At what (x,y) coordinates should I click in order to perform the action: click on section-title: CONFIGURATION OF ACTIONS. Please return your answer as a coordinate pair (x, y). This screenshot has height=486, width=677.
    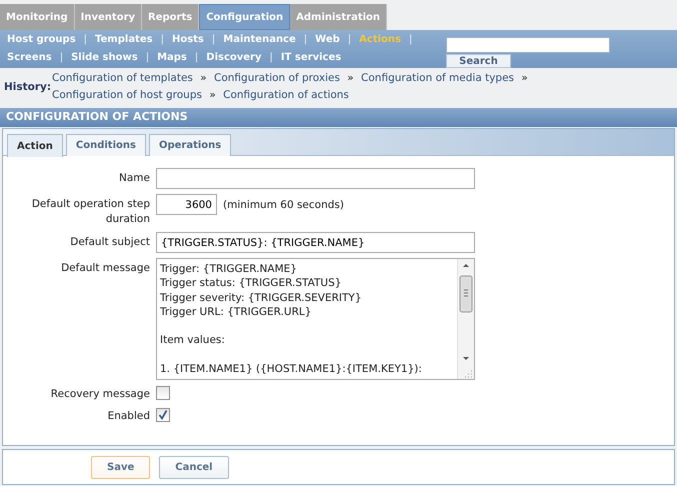
    Looking at the image, I should click on (338, 117).